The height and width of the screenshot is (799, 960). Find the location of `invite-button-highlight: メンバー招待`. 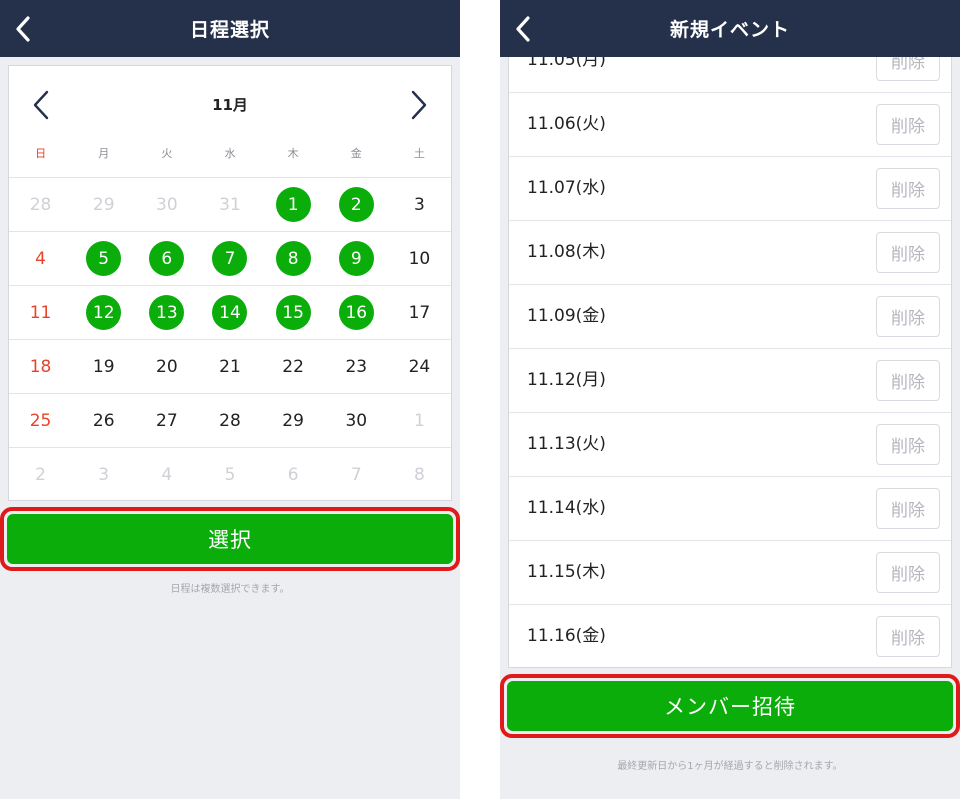

invite-button-highlight: メンバー招待 is located at coordinates (730, 706).